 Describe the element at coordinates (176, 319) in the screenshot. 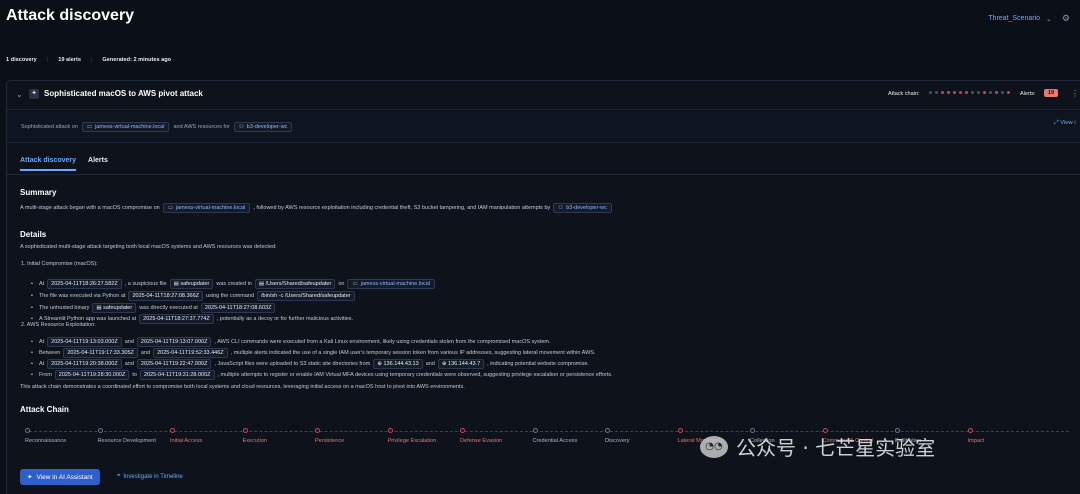

I see `timestamp: 2025-04-11T18:27:37.774Z` at that location.